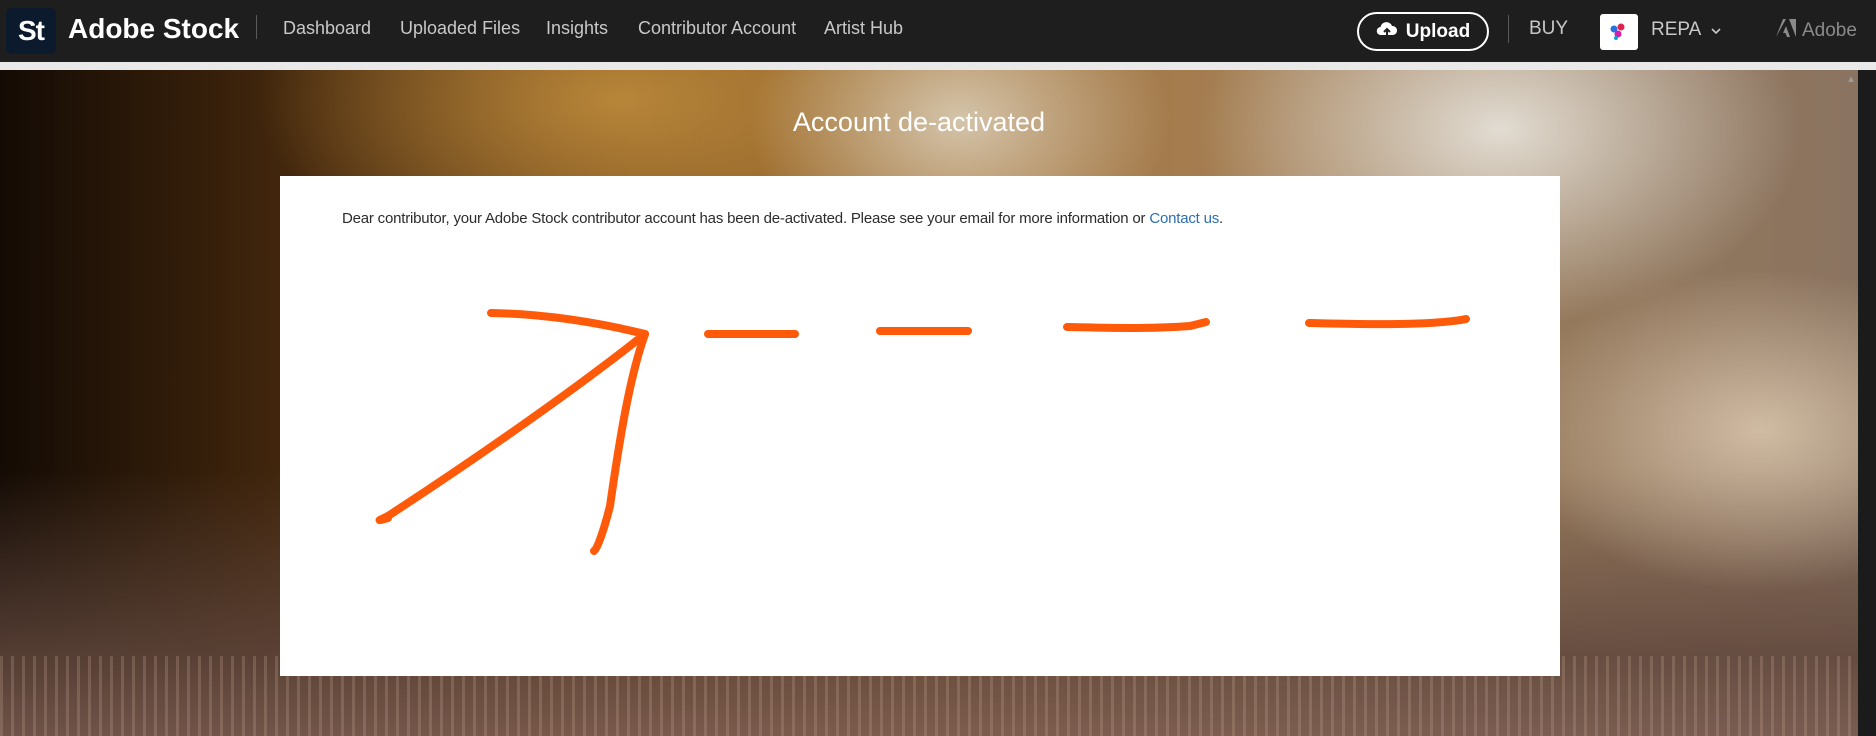  I want to click on nav-dashboard: Dashboard, so click(327, 28).